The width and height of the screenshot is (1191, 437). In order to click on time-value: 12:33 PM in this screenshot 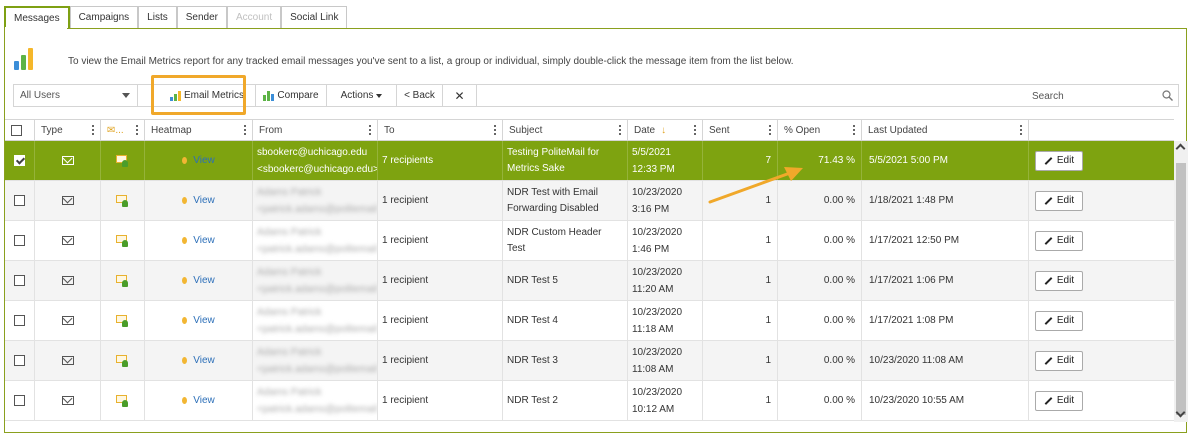, I will do `click(653, 169)`.